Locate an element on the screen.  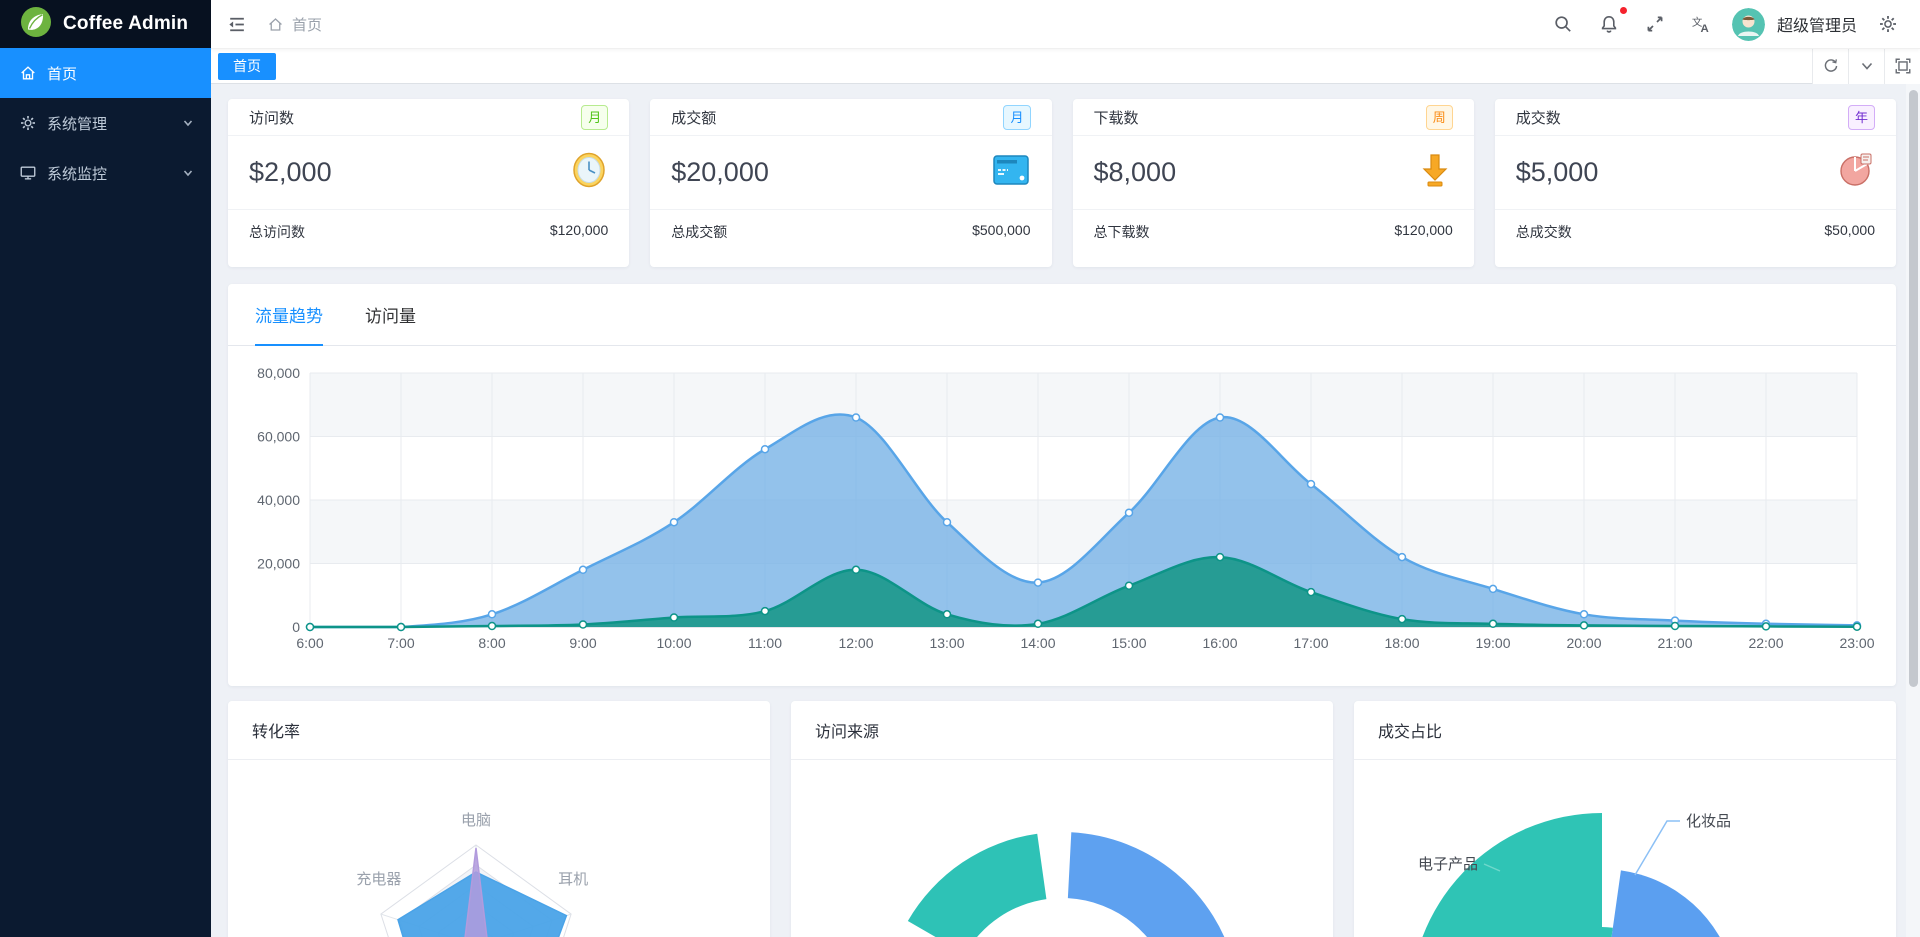
stat-title: 访问数 is located at coordinates (272, 118).